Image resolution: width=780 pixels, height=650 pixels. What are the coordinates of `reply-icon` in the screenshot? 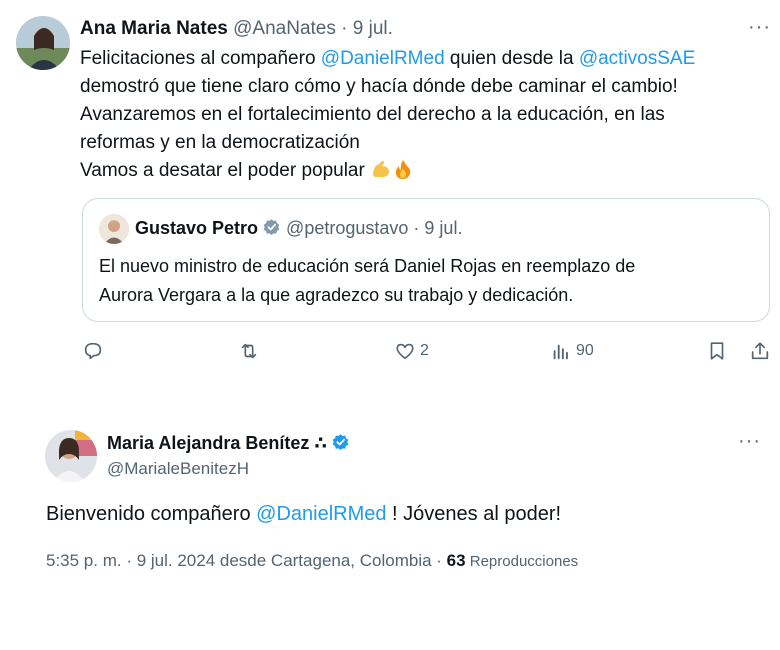 It's located at (93, 351).